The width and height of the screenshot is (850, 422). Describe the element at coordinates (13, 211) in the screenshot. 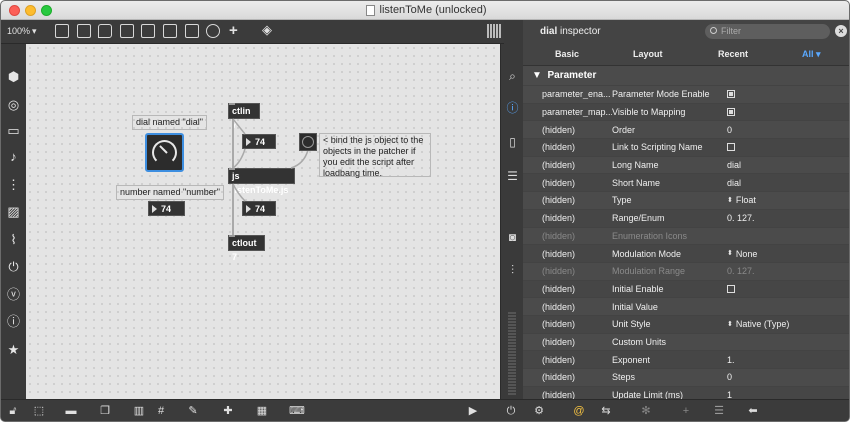

I see `image-icon: ▨` at that location.